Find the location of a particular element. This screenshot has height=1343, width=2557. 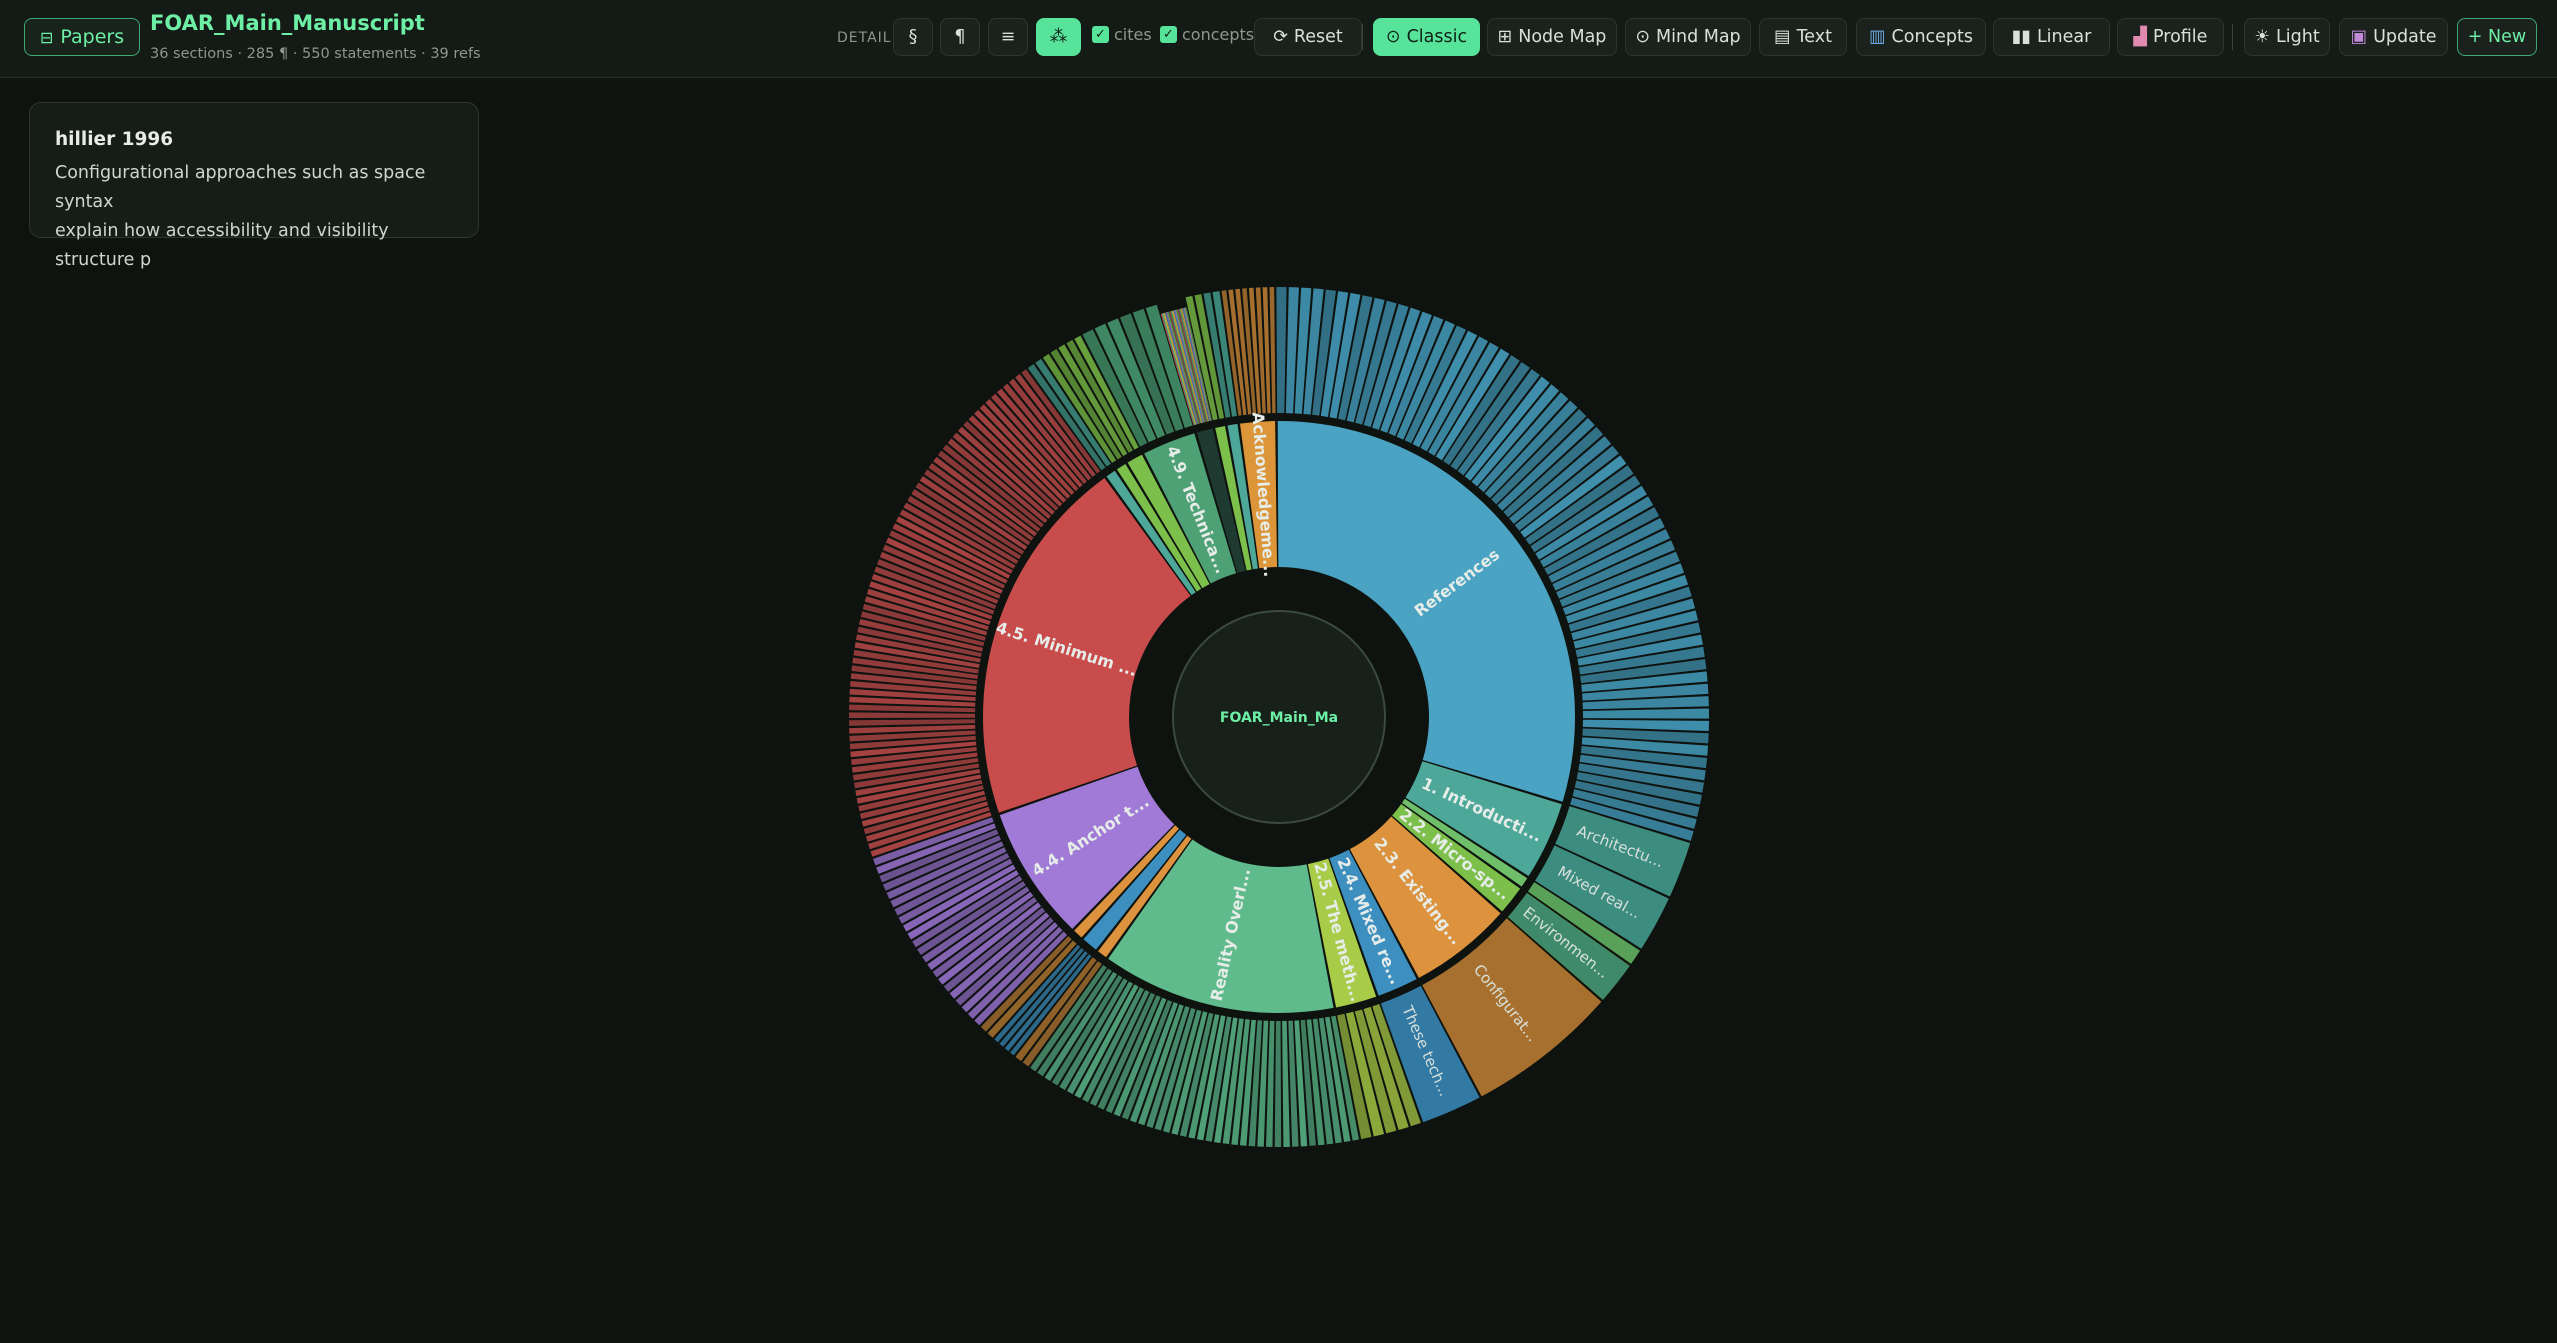

center-label: FOAR_Main_Ma is located at coordinates (1279, 718).